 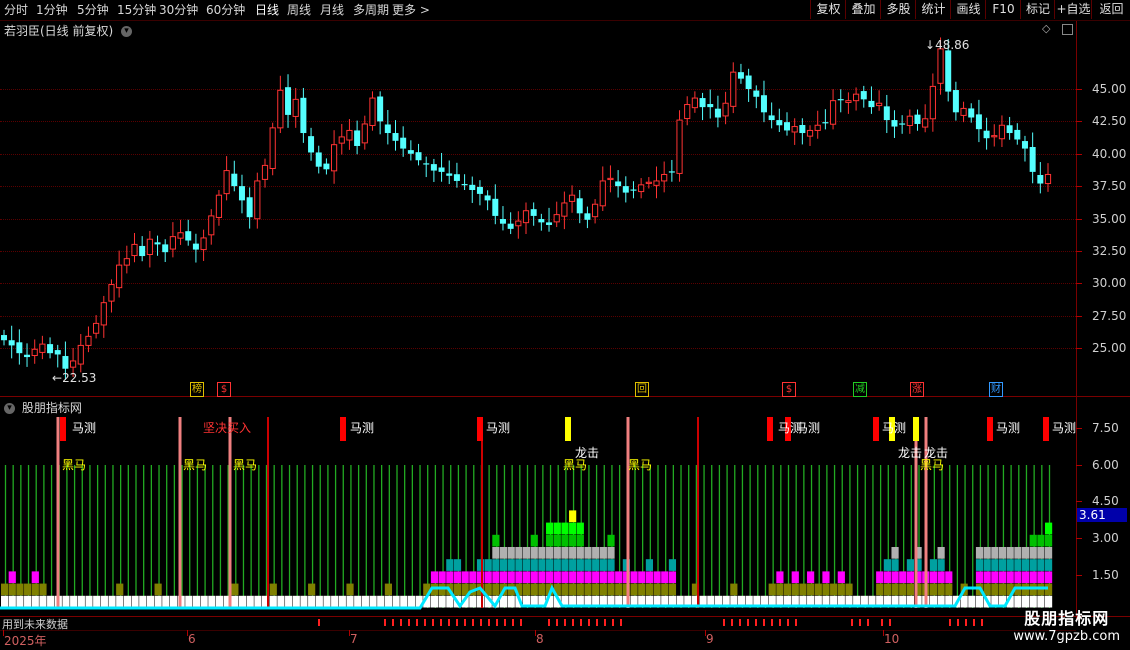 What do you see at coordinates (1105, 428) in the screenshot?
I see `indicator-axis-label: 7.50` at bounding box center [1105, 428].